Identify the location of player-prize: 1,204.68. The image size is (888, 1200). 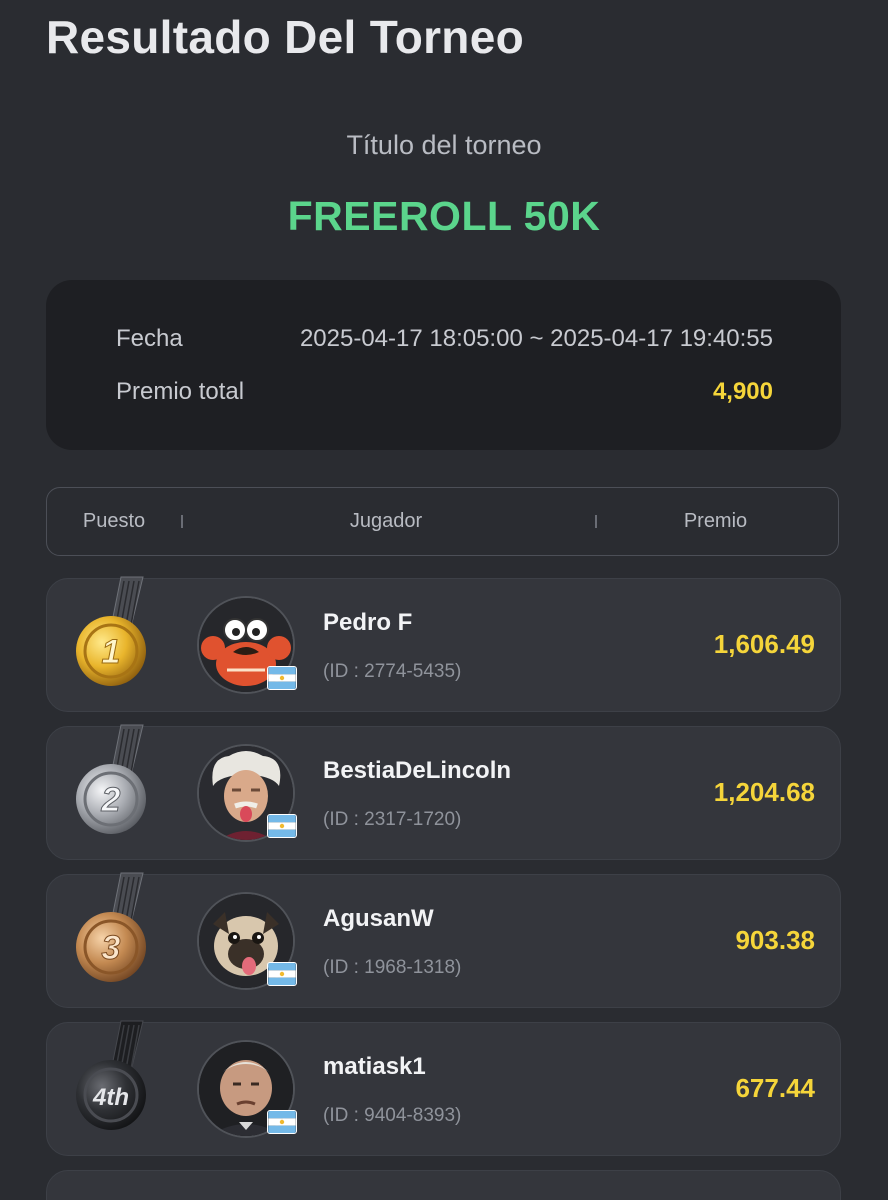
(764, 792).